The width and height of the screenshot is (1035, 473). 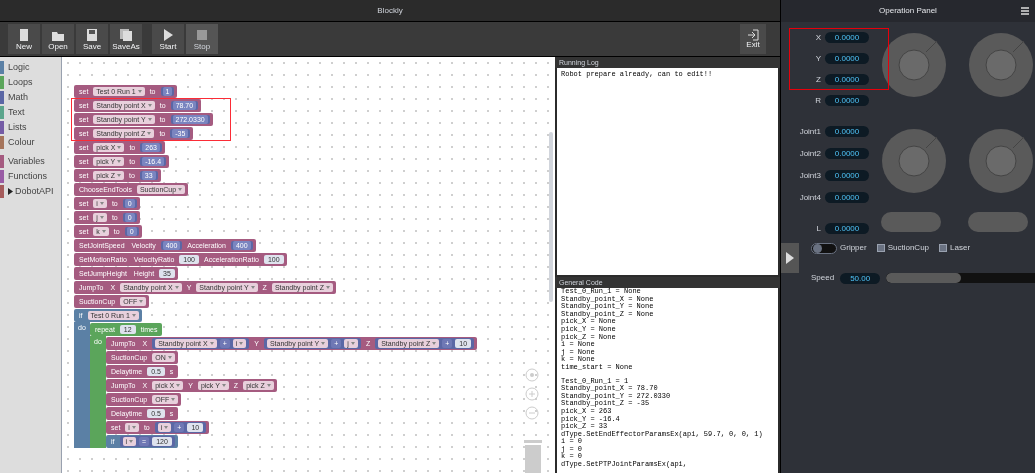 I want to click on coordinate-label: X, so click(x=817, y=37).